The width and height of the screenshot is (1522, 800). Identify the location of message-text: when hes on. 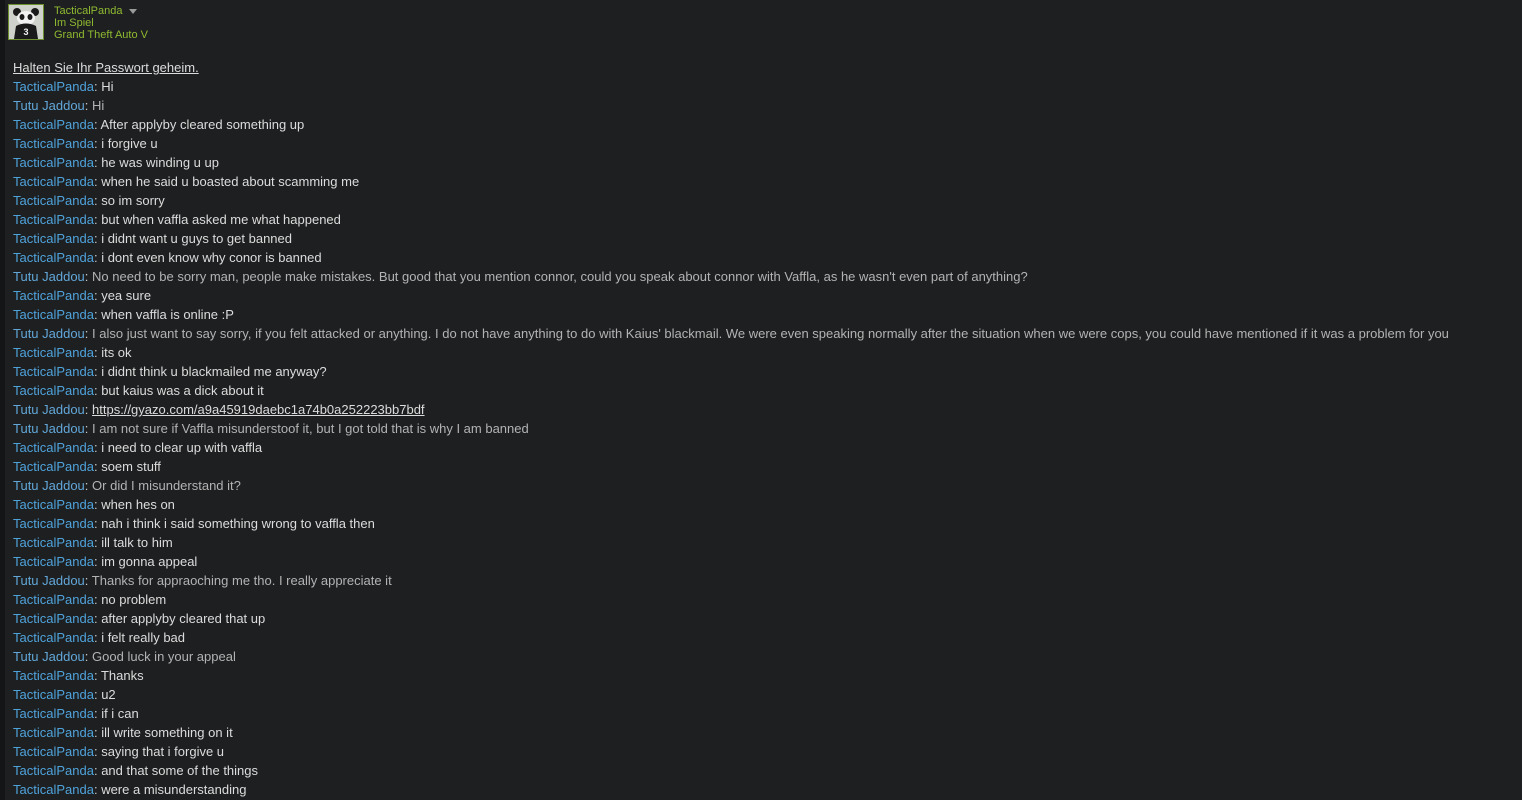
(138, 504).